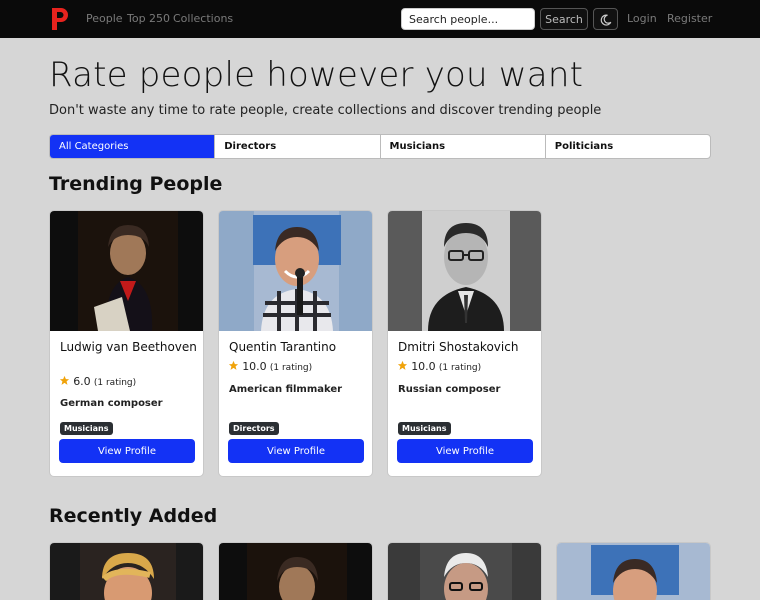  I want to click on trending-section-title: Trending People, so click(136, 184).